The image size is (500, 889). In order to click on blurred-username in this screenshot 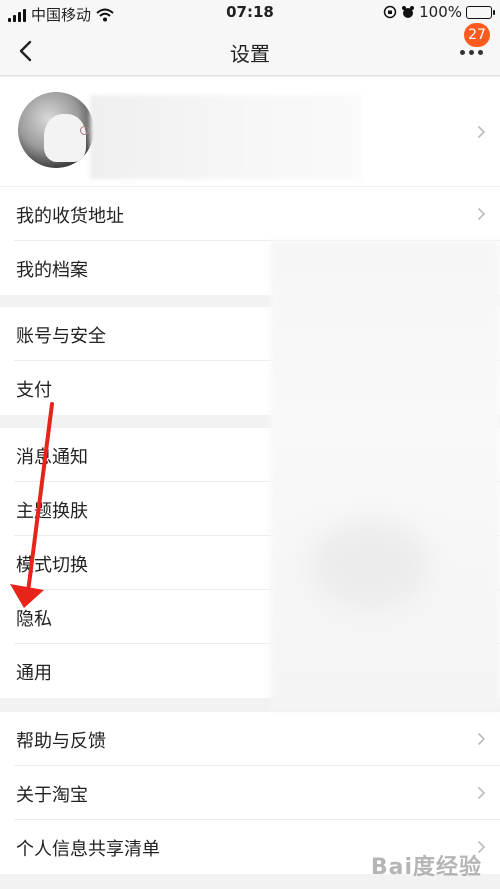, I will do `click(226, 137)`.